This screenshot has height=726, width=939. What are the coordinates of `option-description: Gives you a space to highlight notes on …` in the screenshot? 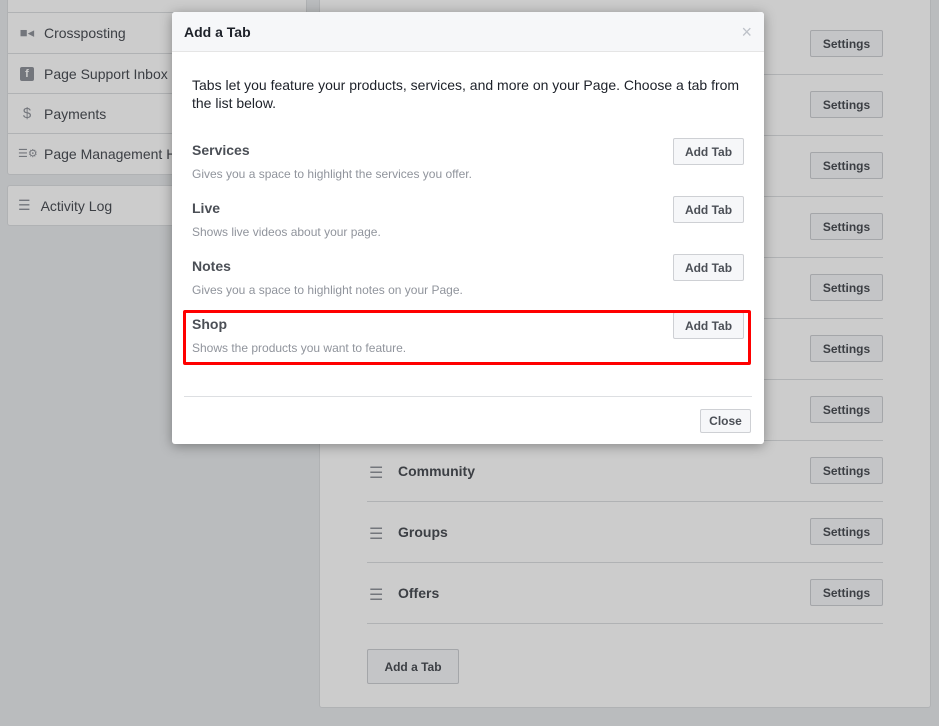 It's located at (327, 290).